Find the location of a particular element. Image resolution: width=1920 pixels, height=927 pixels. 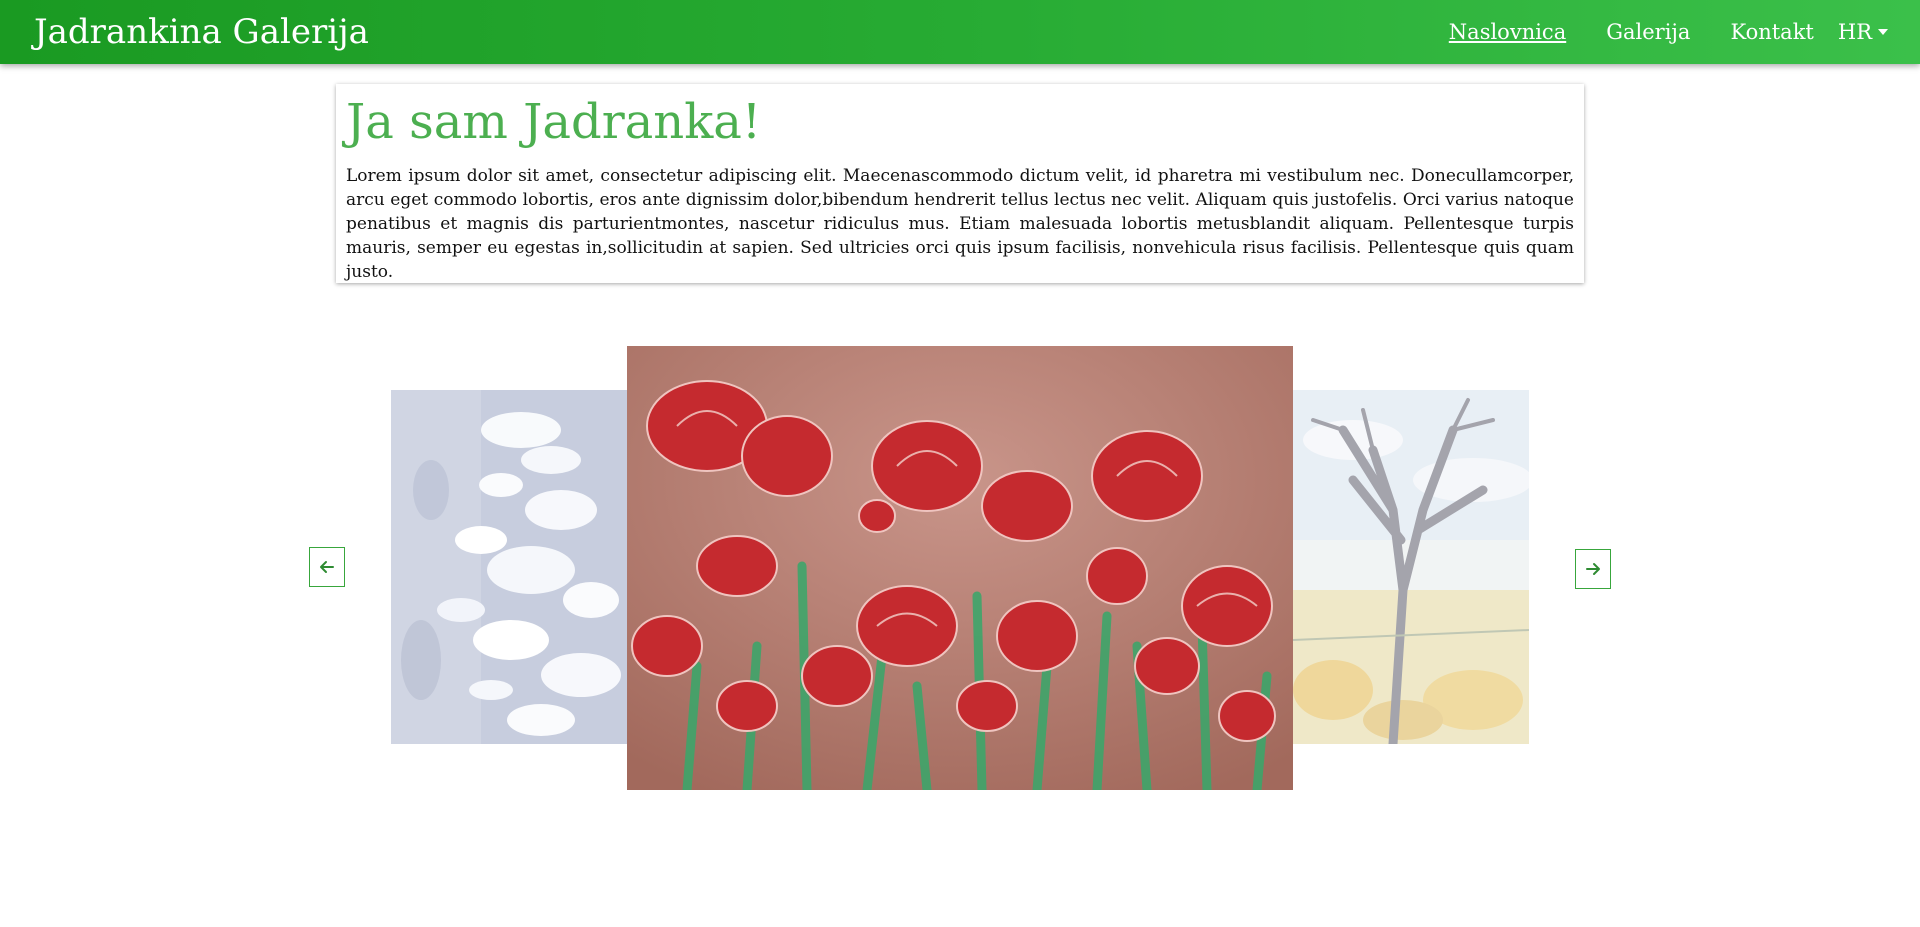

nav-link-naslovnica: Naslovnica is located at coordinates (1507, 32).